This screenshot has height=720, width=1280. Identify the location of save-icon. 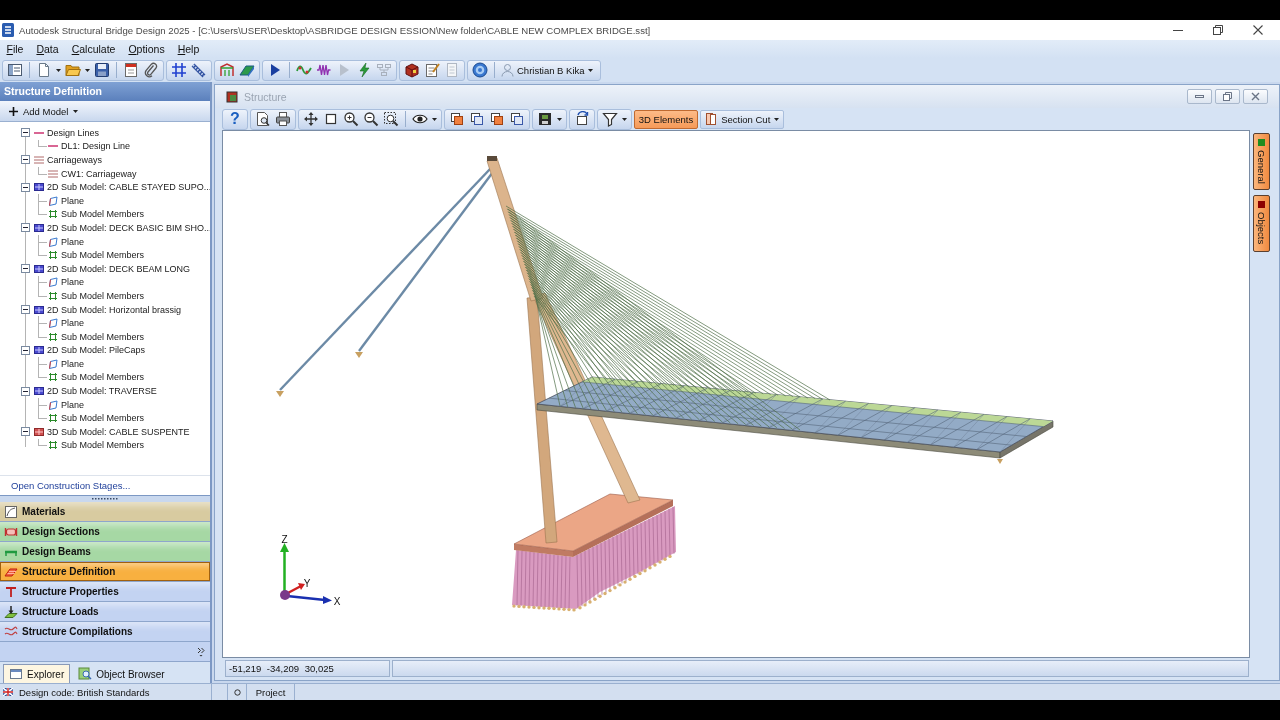
(102, 70).